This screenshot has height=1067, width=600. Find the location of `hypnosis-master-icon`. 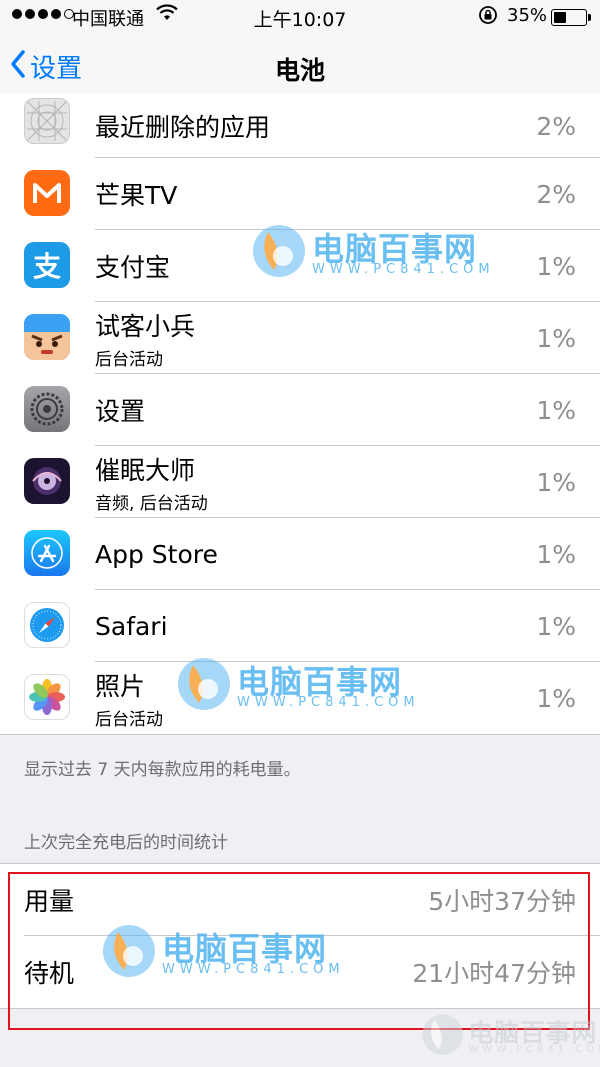

hypnosis-master-icon is located at coordinates (47, 481).